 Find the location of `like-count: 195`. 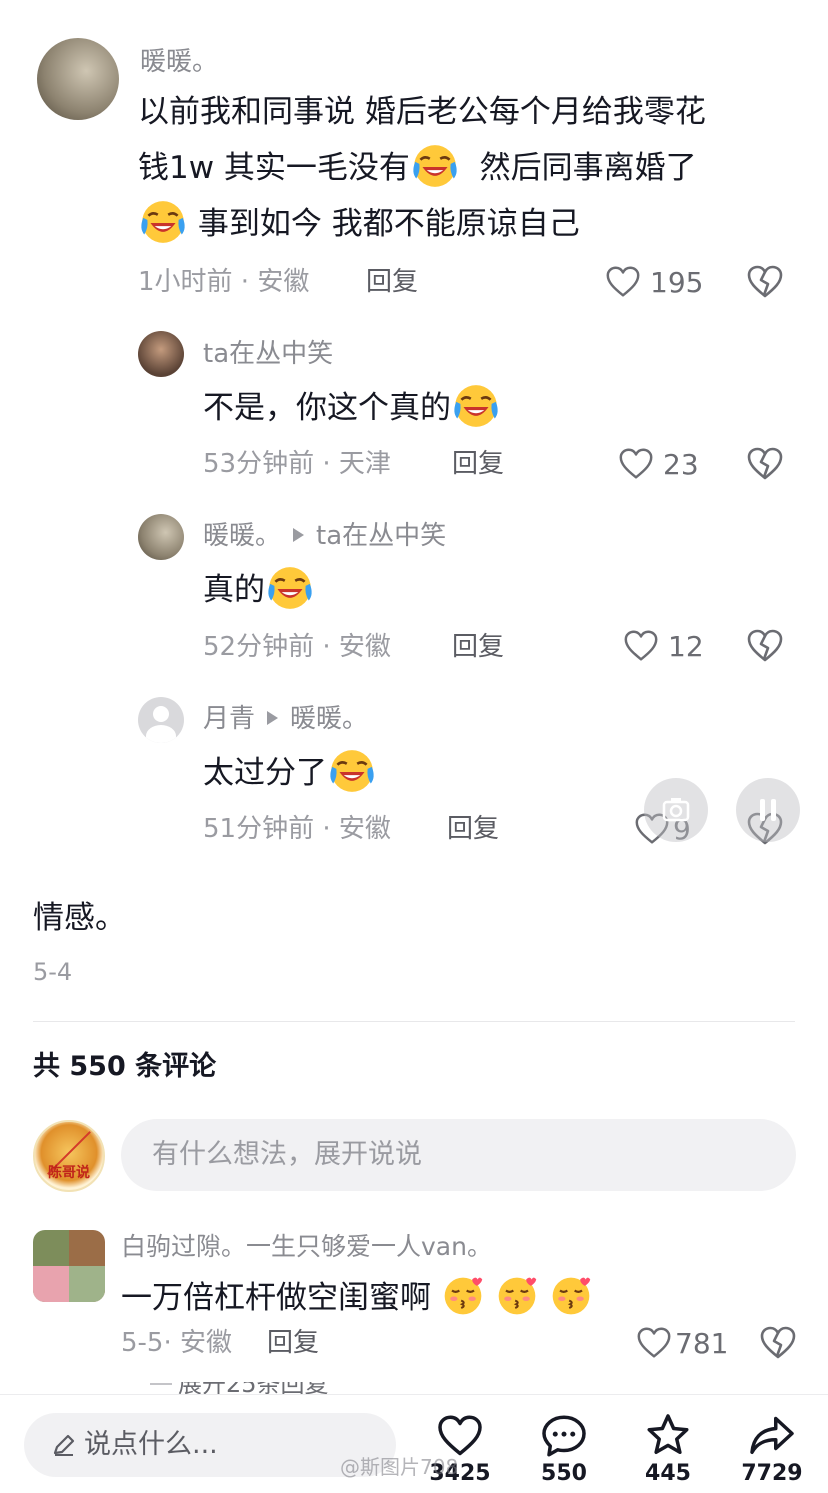

like-count: 195 is located at coordinates (677, 282).